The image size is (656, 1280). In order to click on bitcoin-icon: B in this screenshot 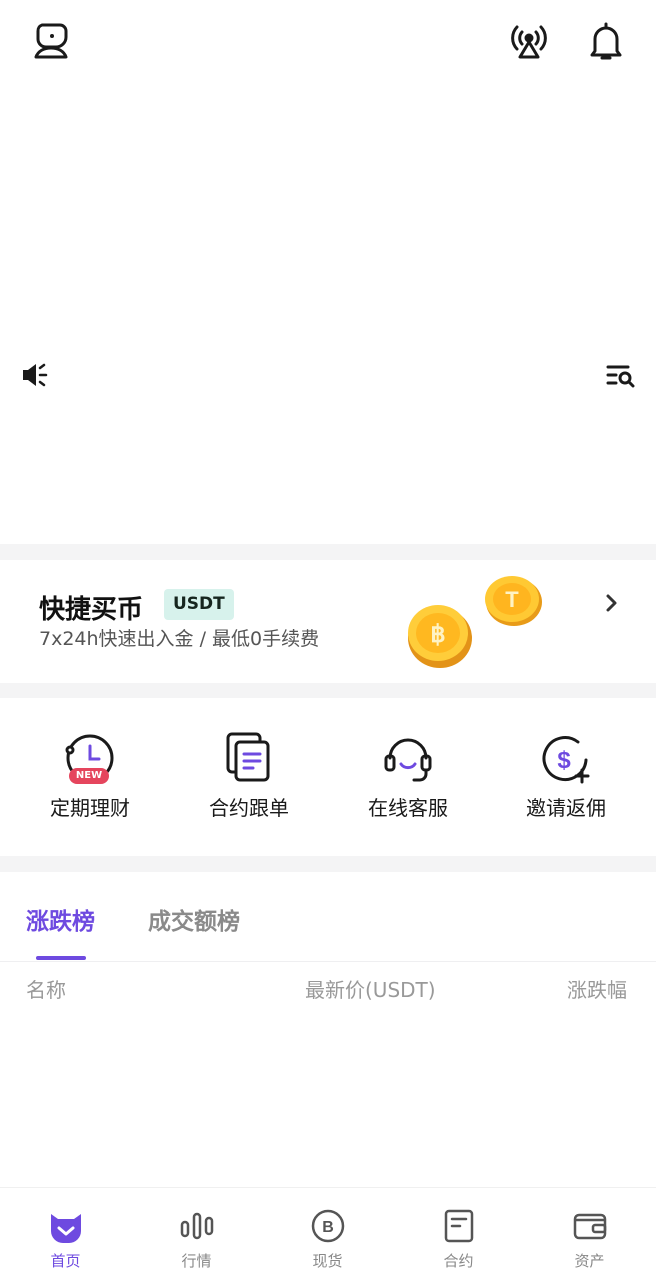, I will do `click(327, 1226)`.